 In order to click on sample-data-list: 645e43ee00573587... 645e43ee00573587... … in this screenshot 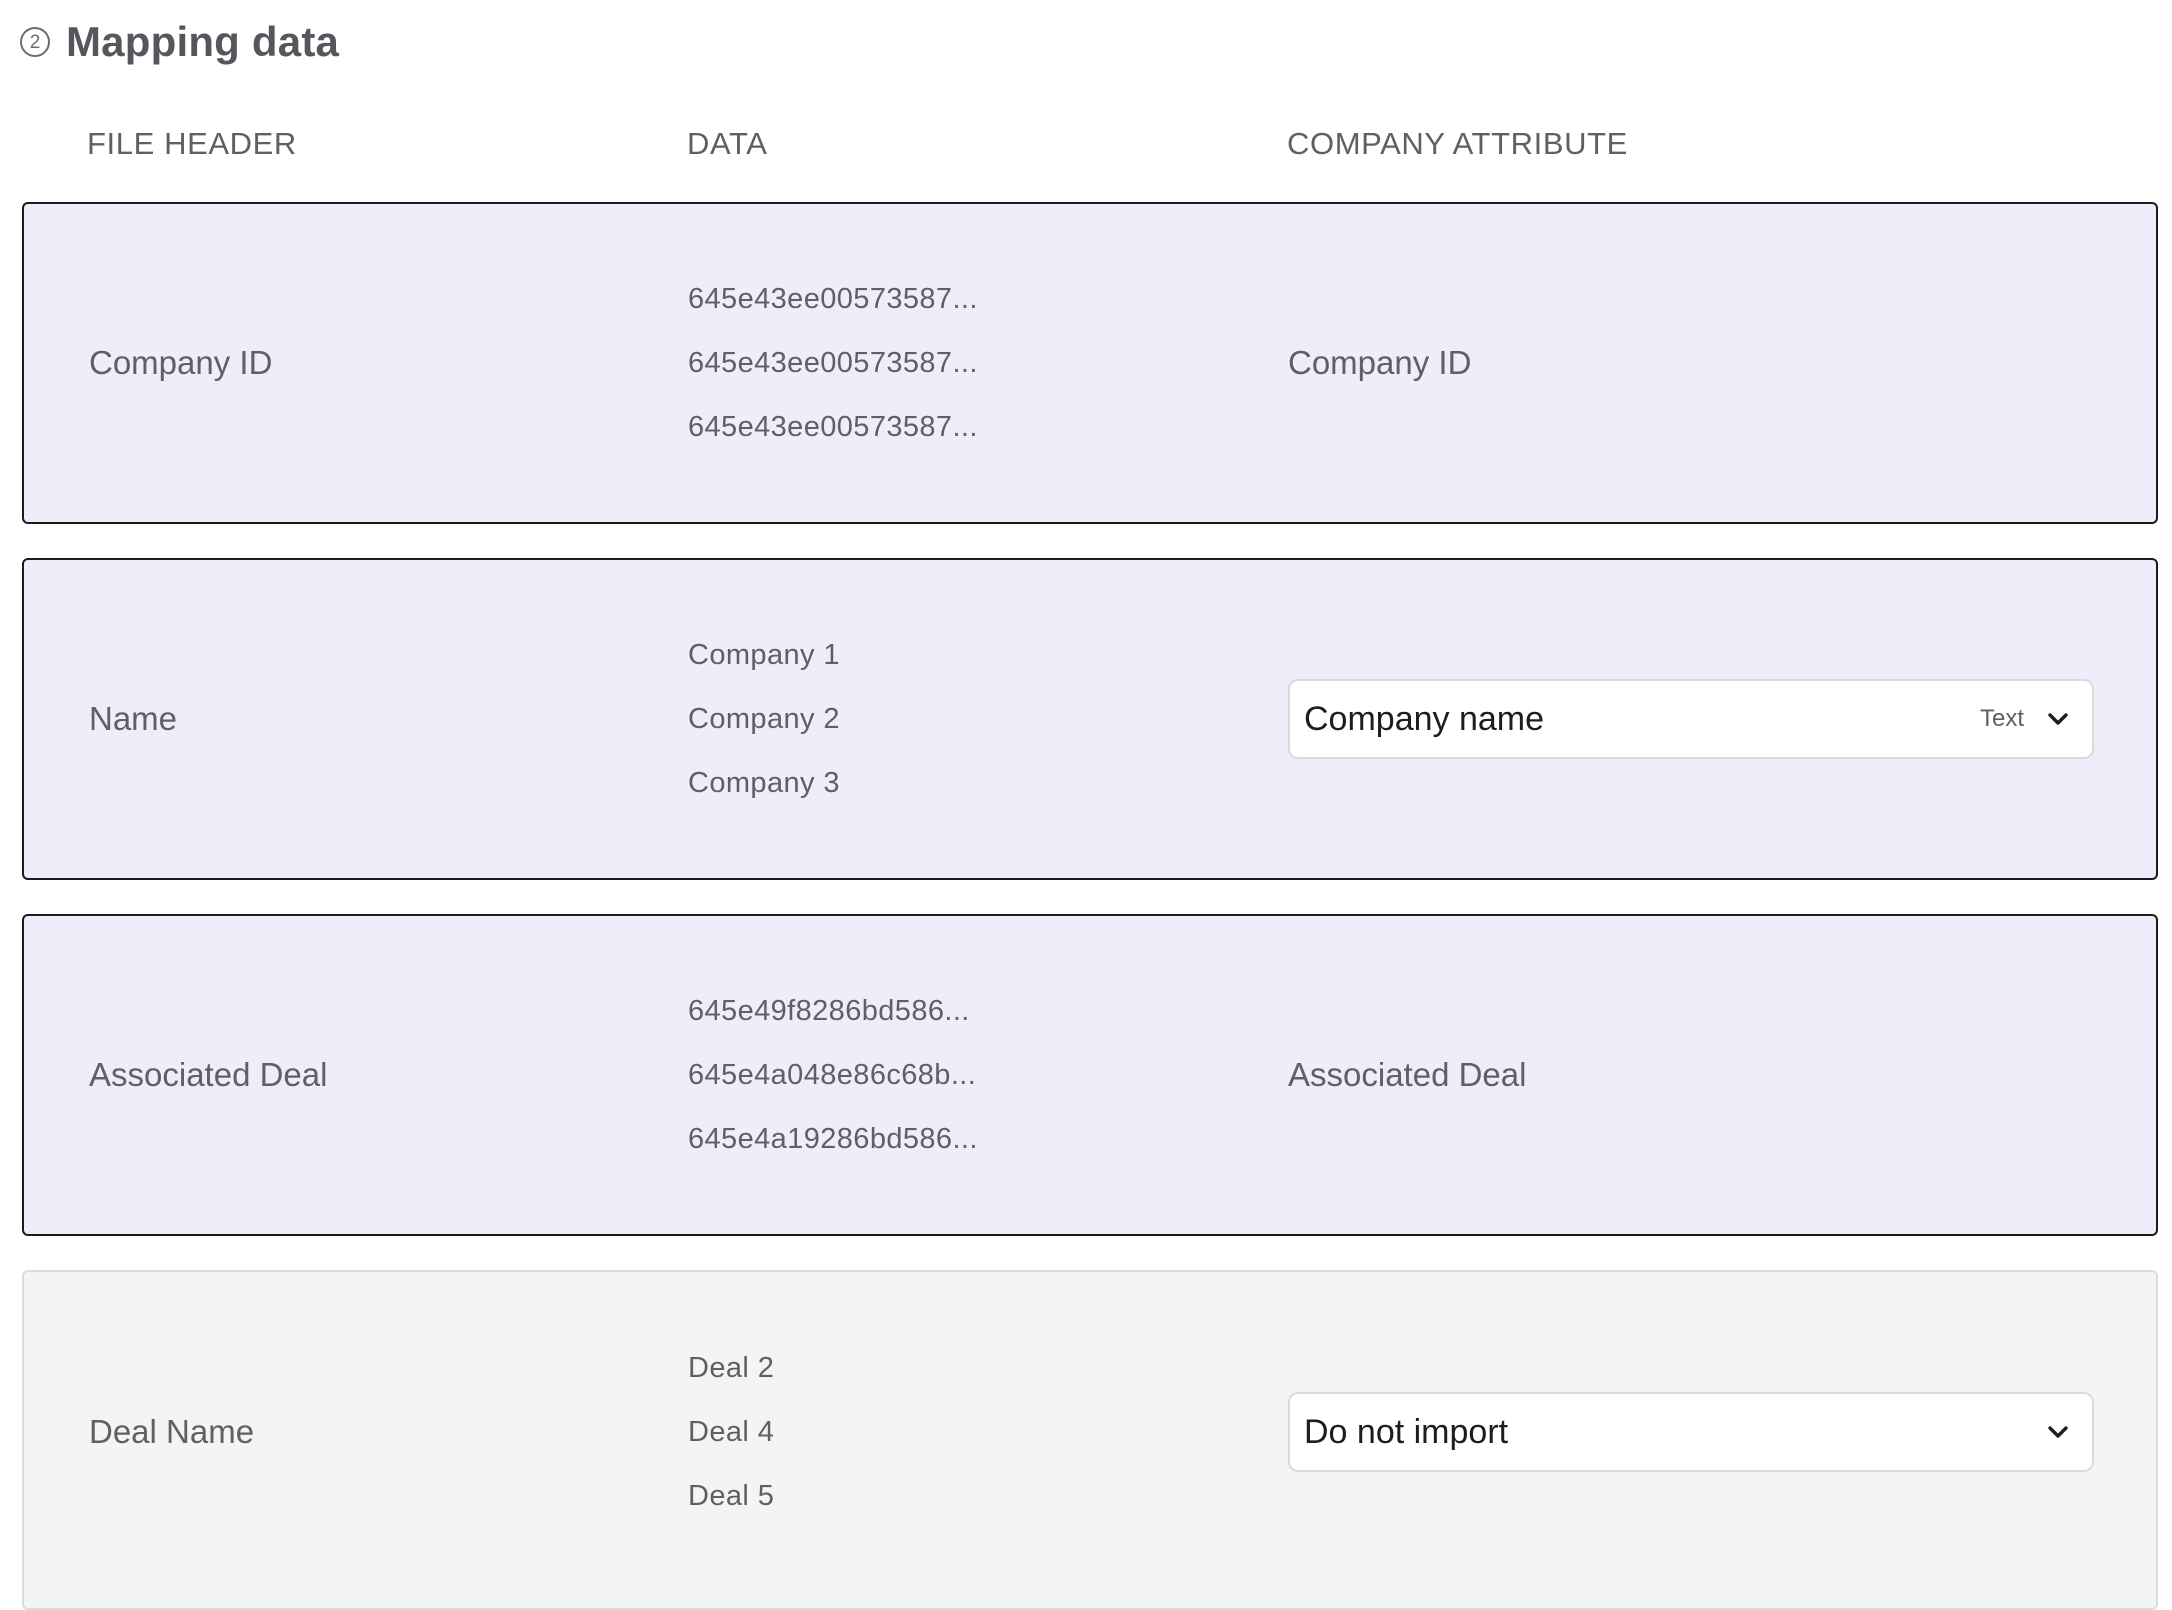, I will do `click(833, 363)`.